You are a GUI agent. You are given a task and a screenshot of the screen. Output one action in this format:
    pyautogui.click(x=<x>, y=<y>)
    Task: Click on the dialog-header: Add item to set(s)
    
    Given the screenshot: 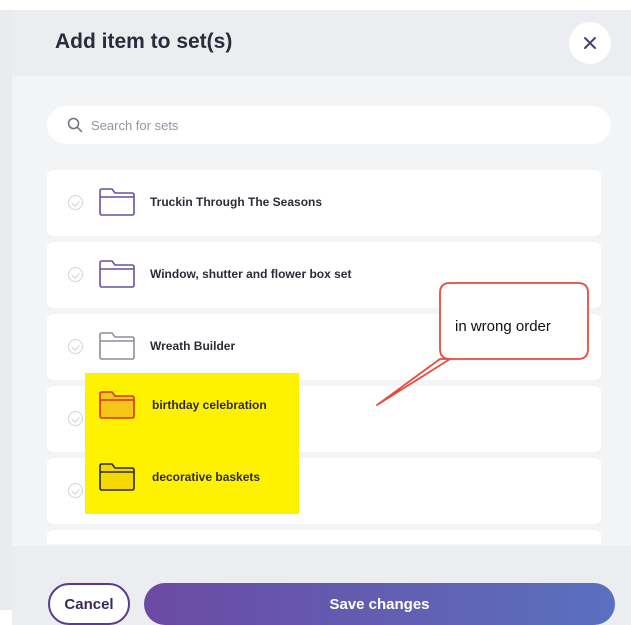 What is the action you would take?
    pyautogui.click(x=321, y=43)
    